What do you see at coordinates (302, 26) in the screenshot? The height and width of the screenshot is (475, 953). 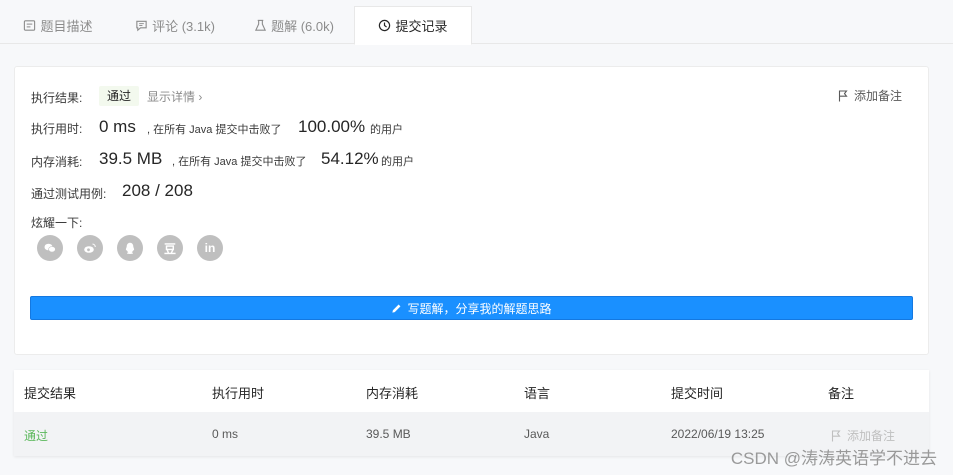 I see `tab-solutions-label: 题解 (6.0k)` at bounding box center [302, 26].